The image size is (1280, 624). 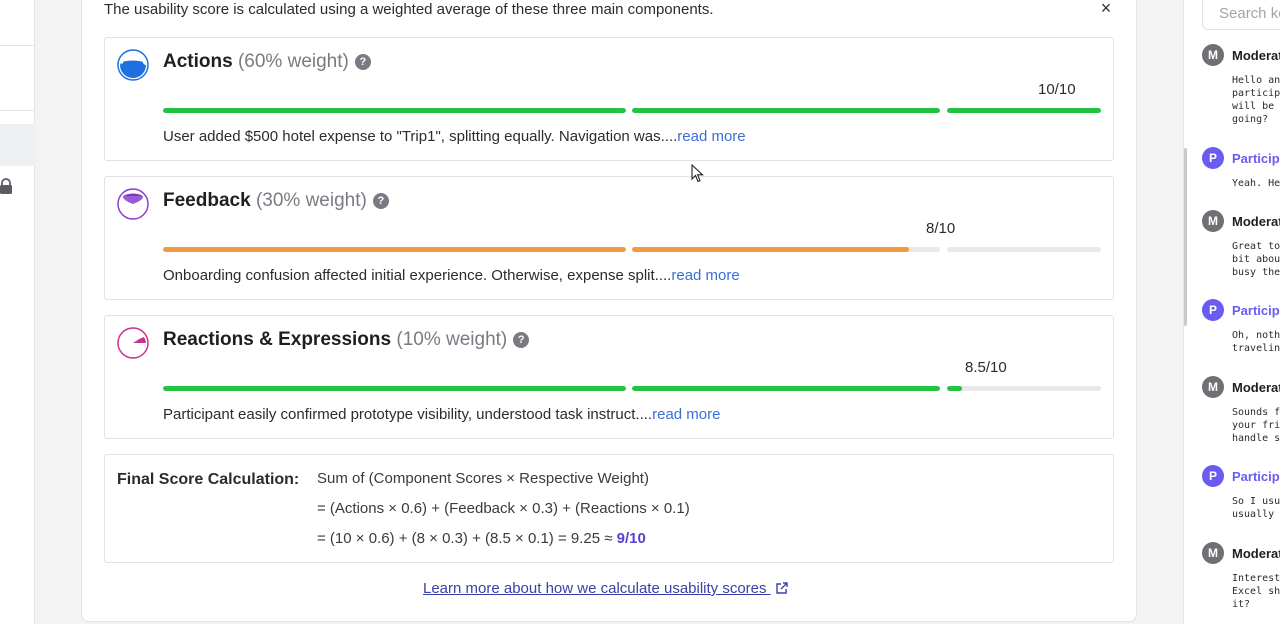 I want to click on purple-gauge-icon, so click(x=133, y=204).